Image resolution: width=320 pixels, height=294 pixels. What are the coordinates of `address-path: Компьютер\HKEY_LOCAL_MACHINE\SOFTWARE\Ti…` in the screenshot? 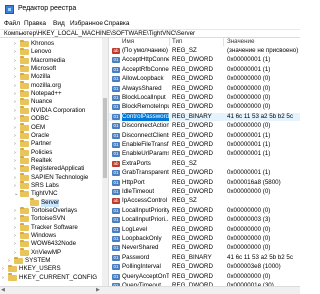 It's located at (99, 33).